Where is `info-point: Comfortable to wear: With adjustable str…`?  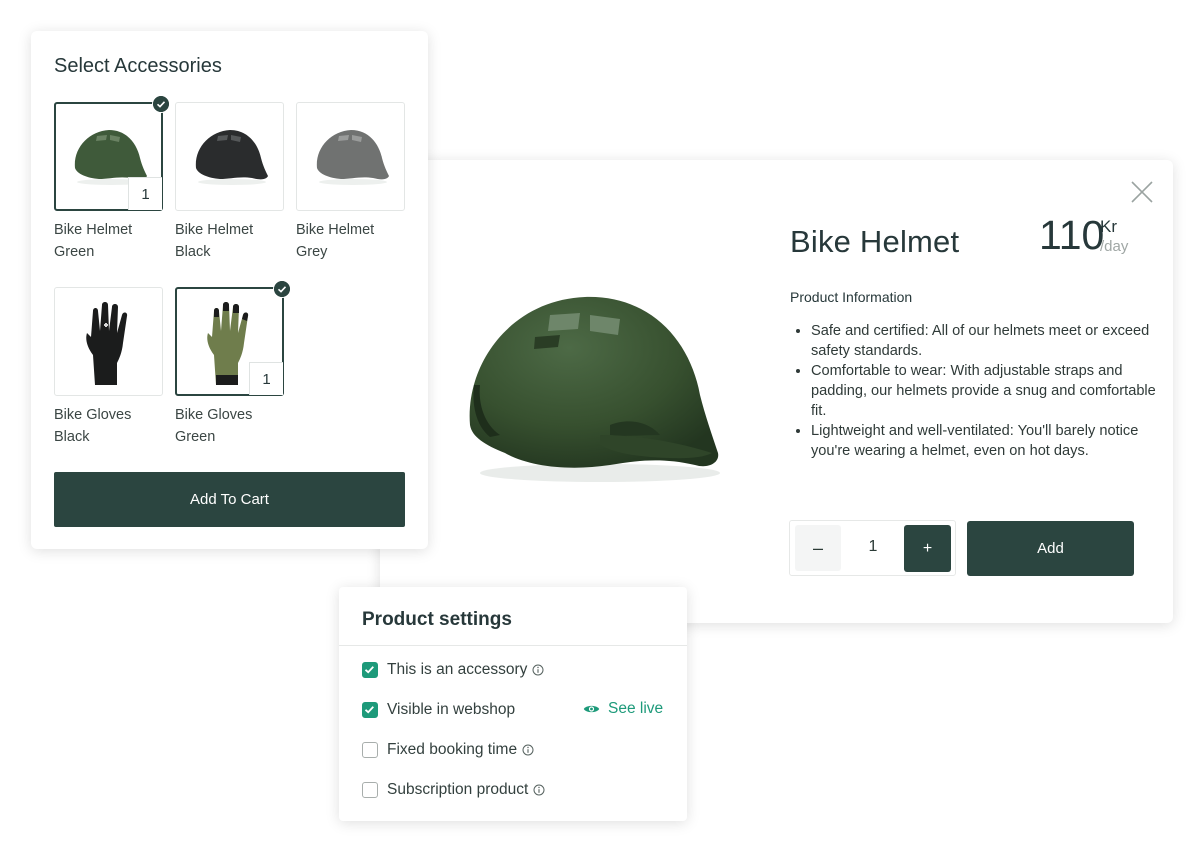
info-point: Comfortable to wear: With adjustable str… is located at coordinates (986, 391).